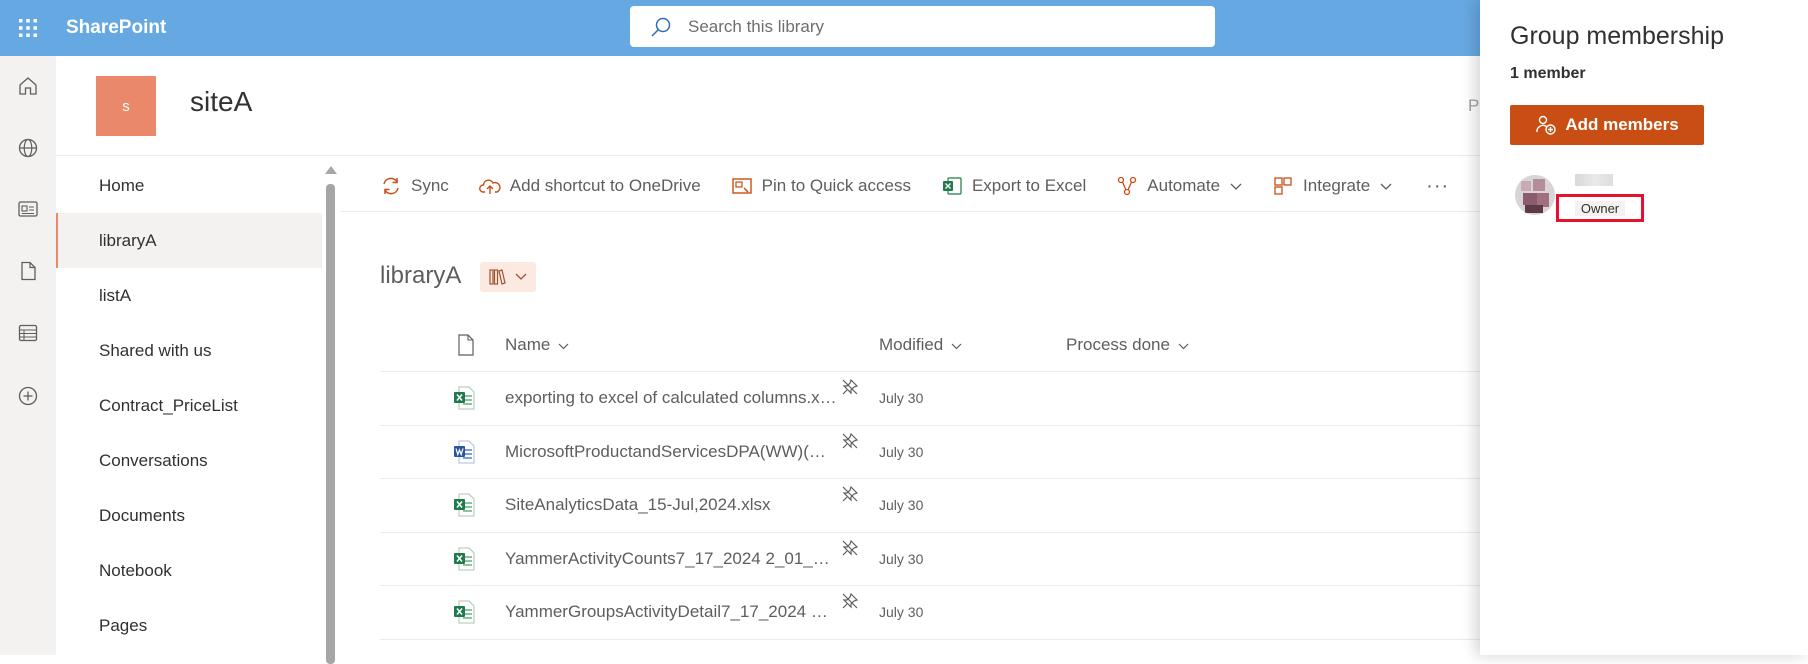 The width and height of the screenshot is (1808, 664). What do you see at coordinates (189, 515) in the screenshot?
I see `nav-item-documents: Documents` at bounding box center [189, 515].